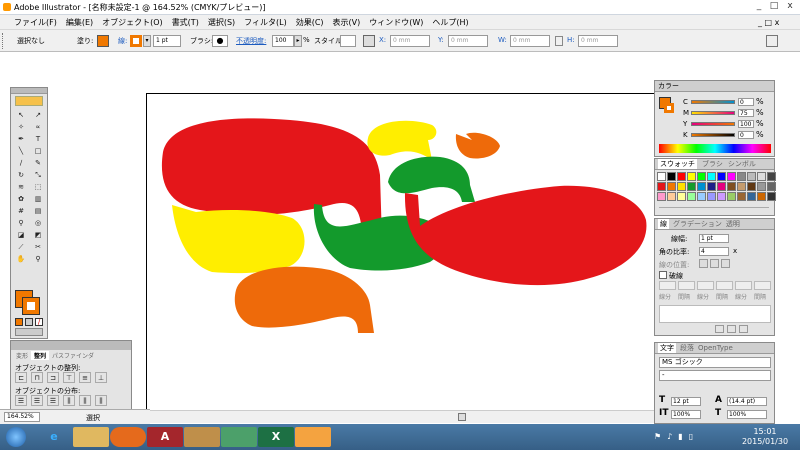  What do you see at coordinates (29, 332) in the screenshot?
I see `screen-mode-icon` at bounding box center [29, 332].